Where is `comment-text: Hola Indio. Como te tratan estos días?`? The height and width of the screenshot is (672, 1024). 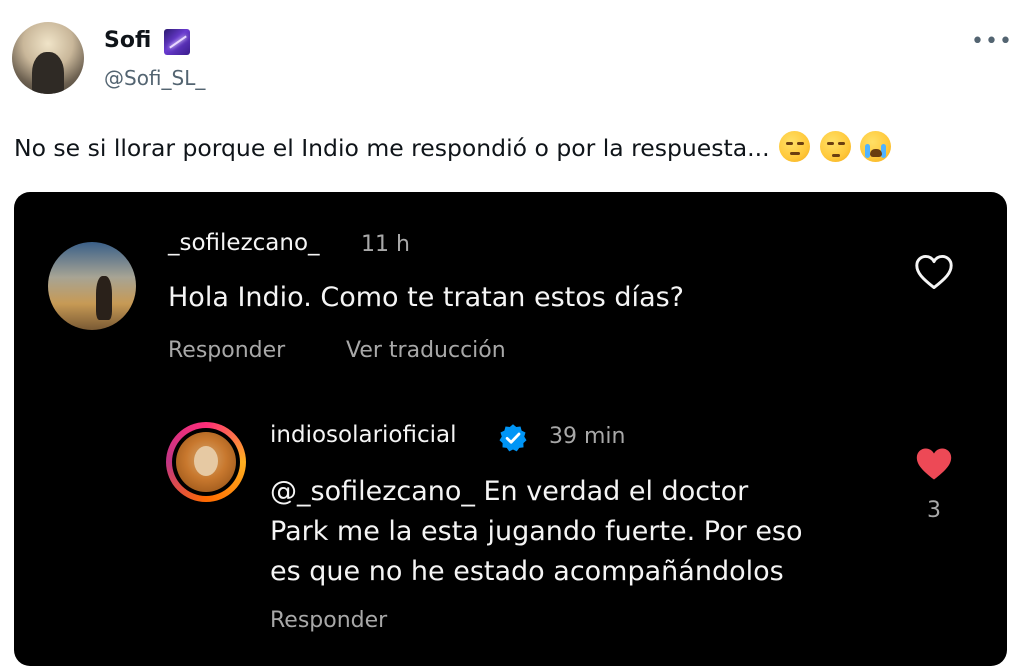
comment-text: Hola Indio. Como te tratan estos días? is located at coordinates (426, 297).